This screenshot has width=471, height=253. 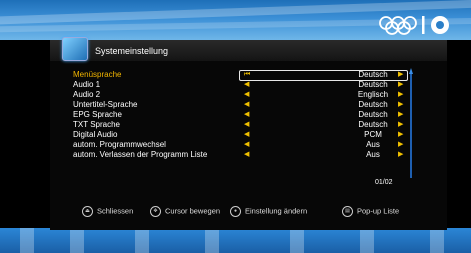 I want to click on footer-change-label: Einstellung ändern, so click(x=276, y=211).